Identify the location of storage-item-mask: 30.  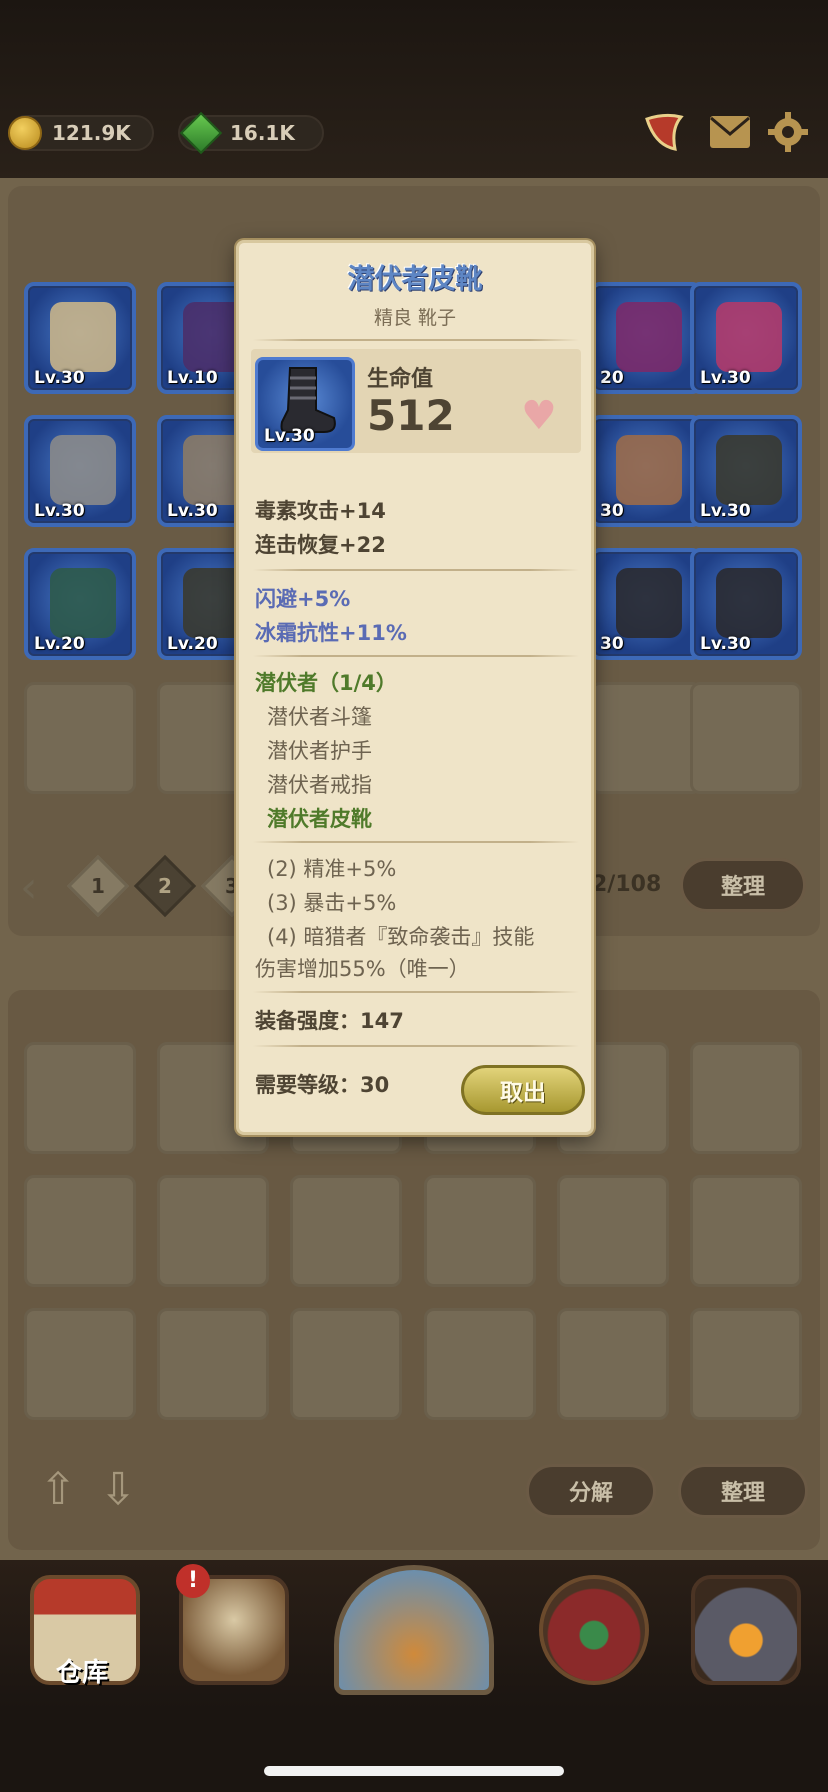
(646, 471).